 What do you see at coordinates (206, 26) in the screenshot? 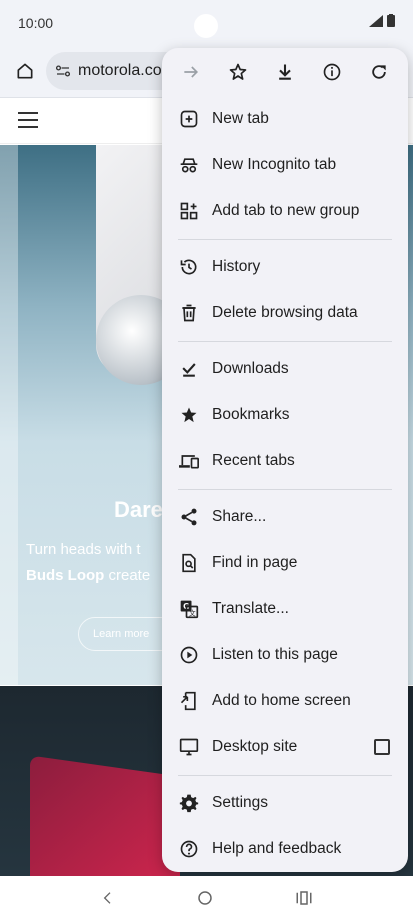
I see `camera-cutout` at bounding box center [206, 26].